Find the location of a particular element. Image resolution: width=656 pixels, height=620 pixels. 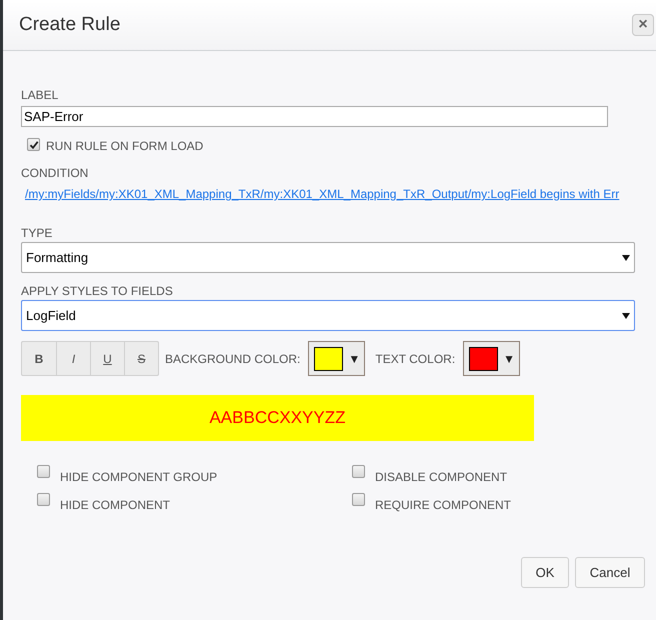

checkbox-label: REQUIRE COMPONENT is located at coordinates (443, 505).